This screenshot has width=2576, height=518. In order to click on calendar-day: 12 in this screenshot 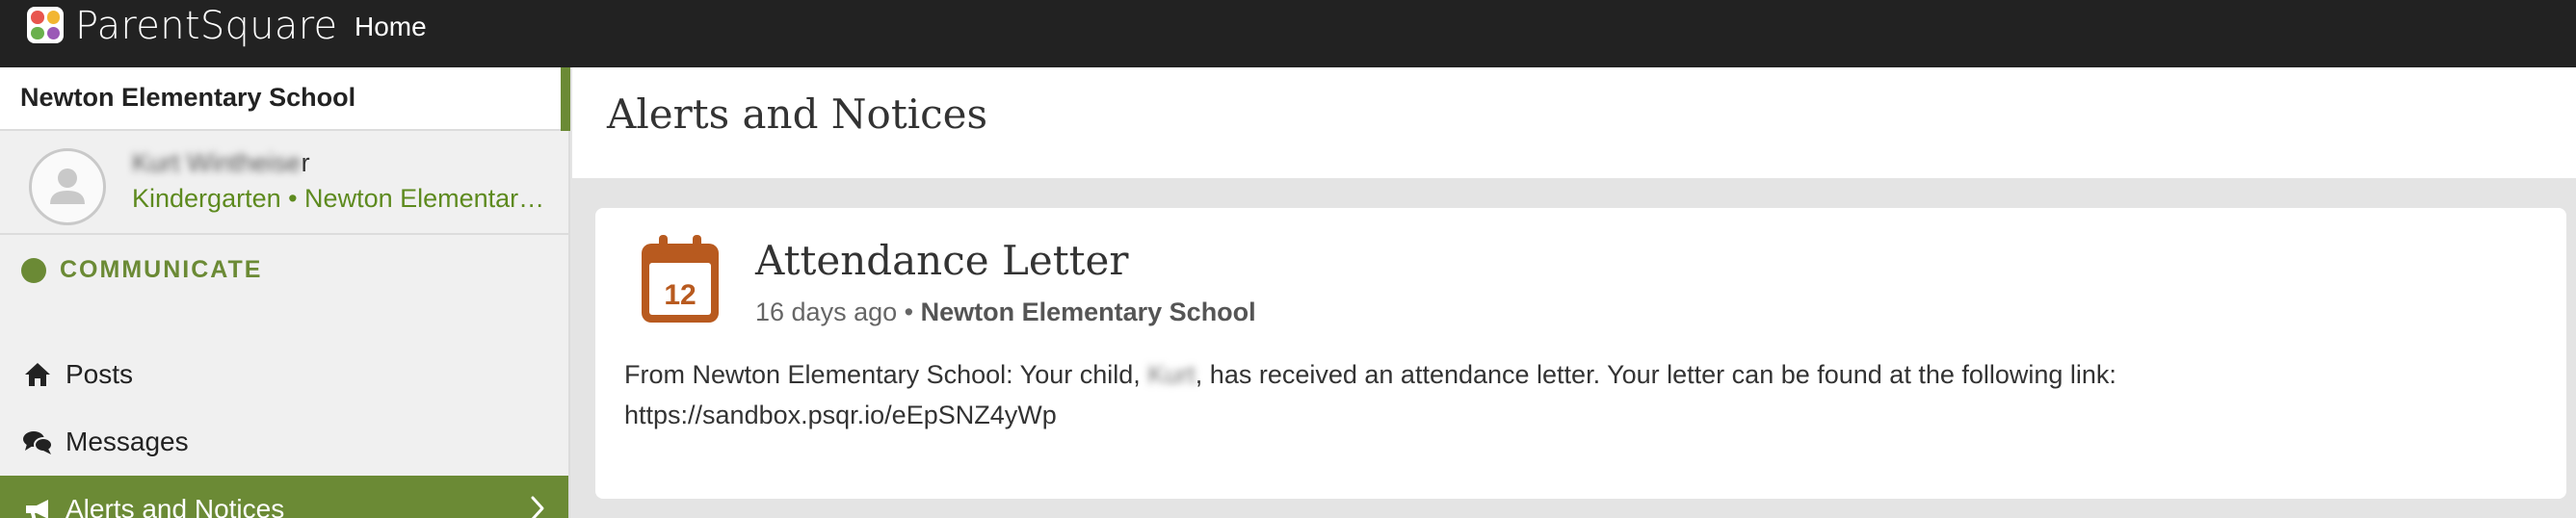, I will do `click(680, 295)`.